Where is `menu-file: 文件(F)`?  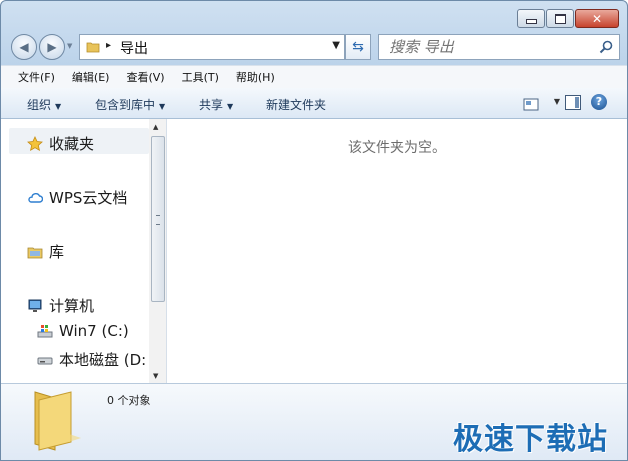
menu-file: 文件(F) is located at coordinates (36, 77).